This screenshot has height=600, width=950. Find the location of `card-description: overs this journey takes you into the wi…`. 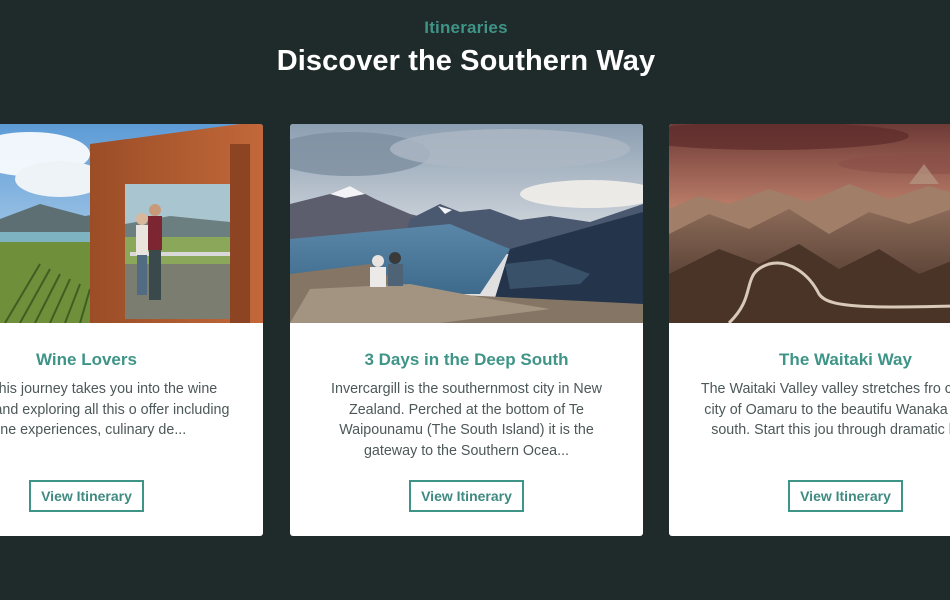

card-description: overs this journey takes you into the wi… is located at coordinates (115, 410).